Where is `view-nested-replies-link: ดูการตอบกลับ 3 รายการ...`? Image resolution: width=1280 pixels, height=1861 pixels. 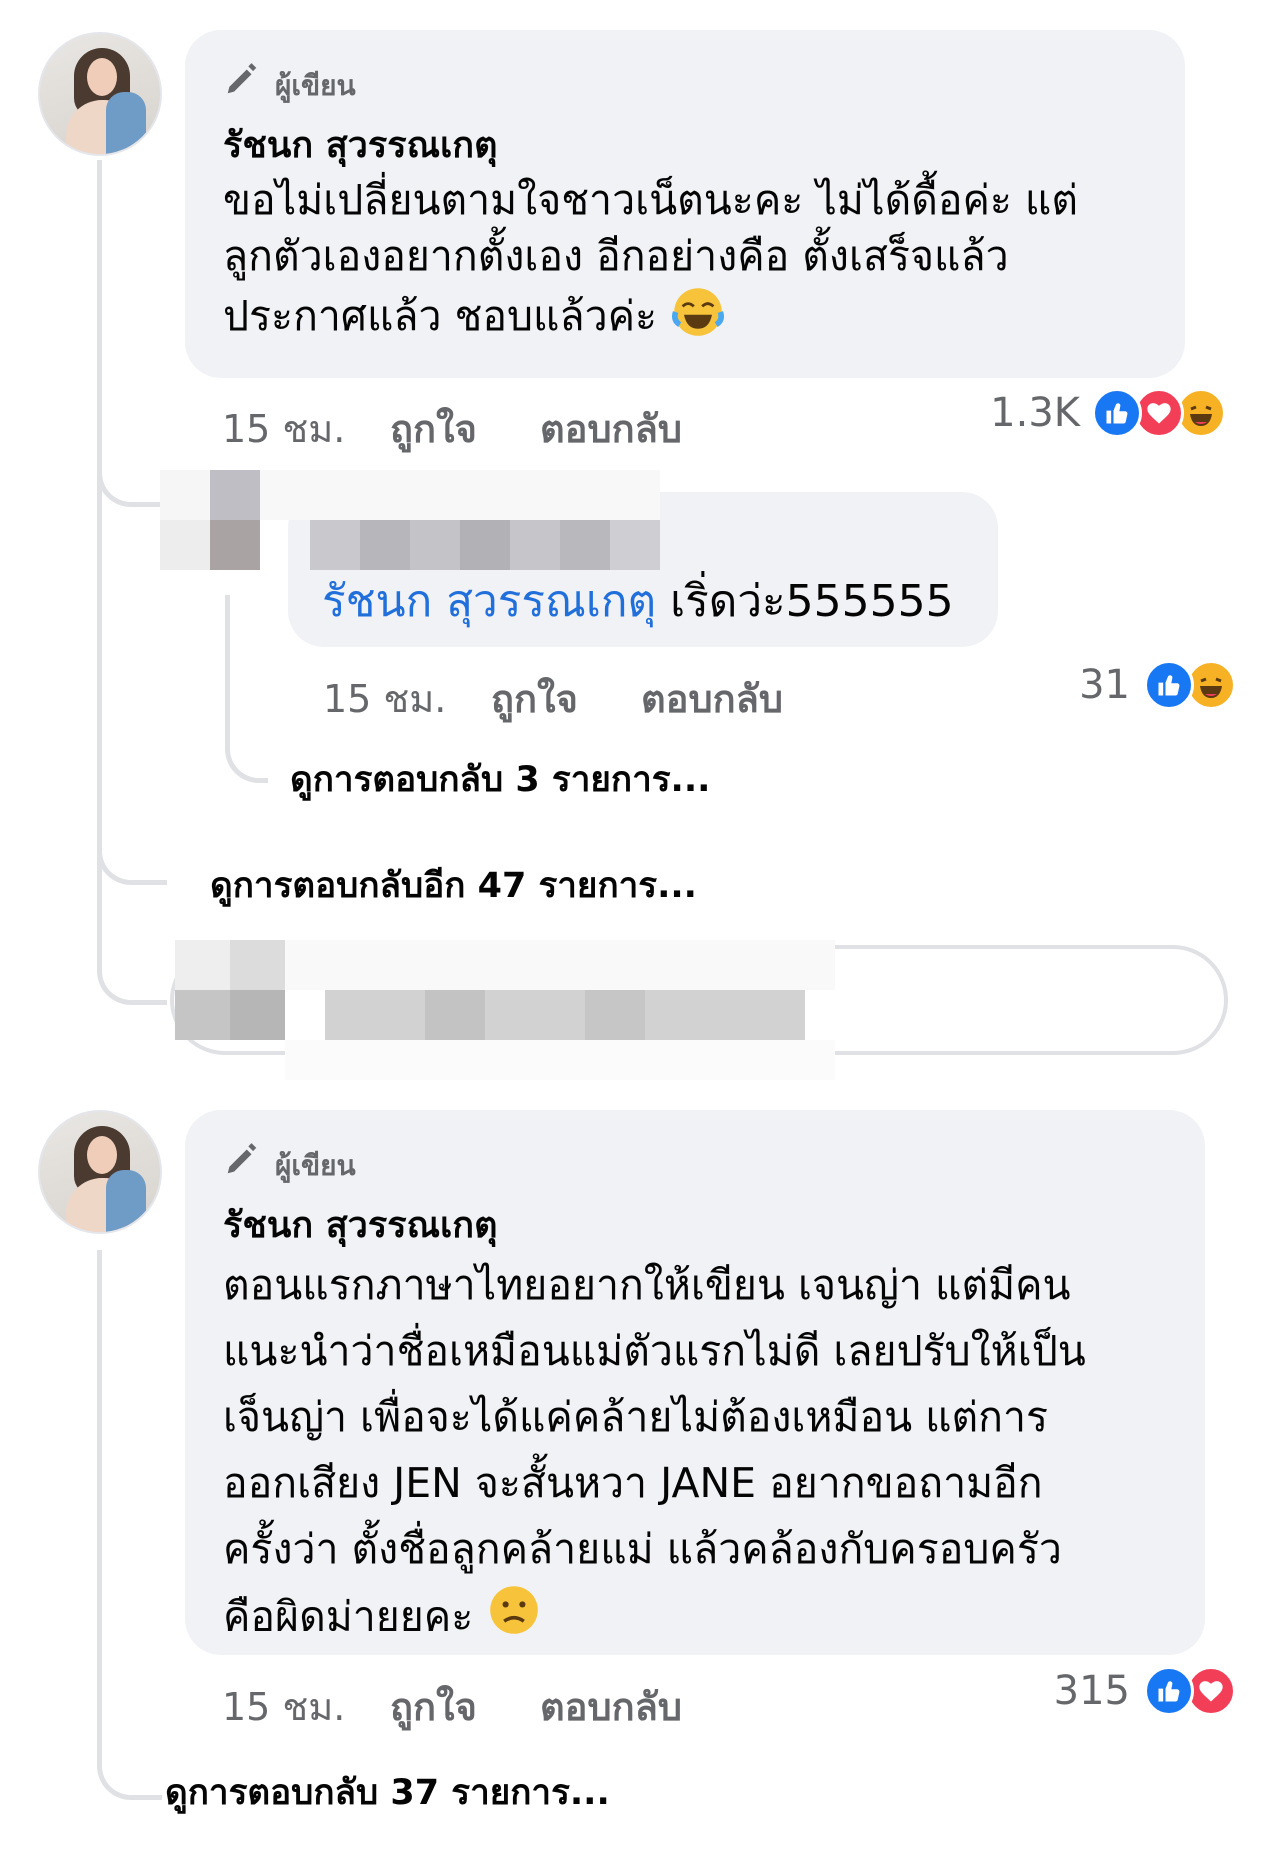 view-nested-replies-link: ดูการตอบกลับ 3 รายการ... is located at coordinates (500, 779).